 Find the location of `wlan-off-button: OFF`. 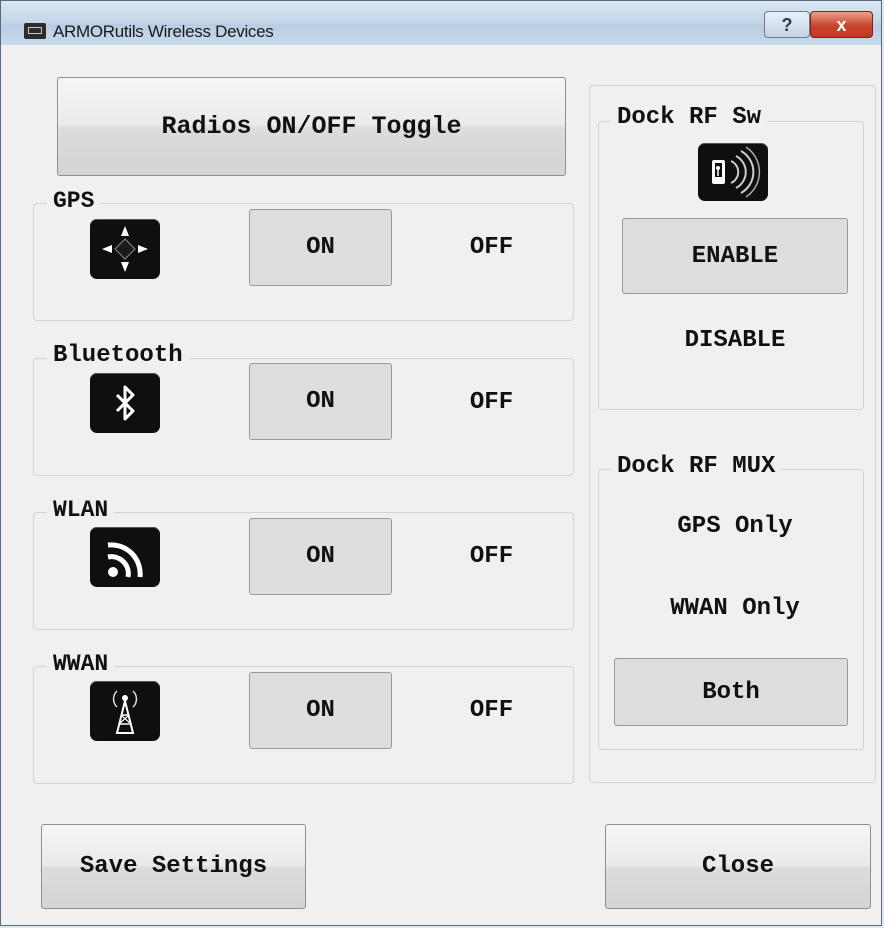

wlan-off-button: OFF is located at coordinates (491, 556).